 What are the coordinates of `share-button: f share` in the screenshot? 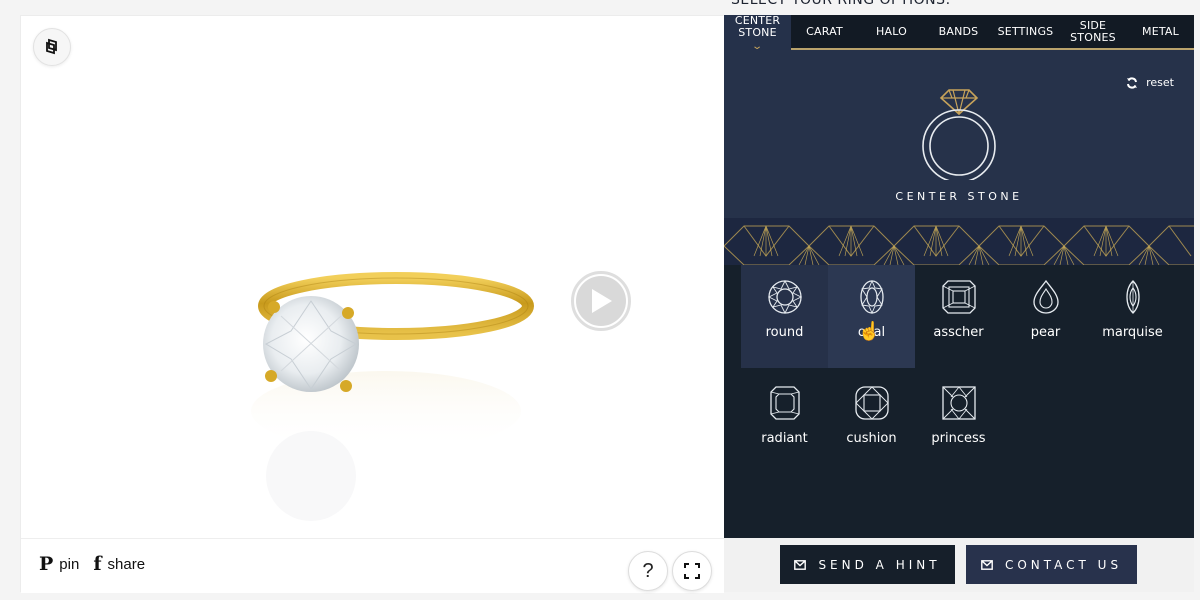 It's located at (119, 564).